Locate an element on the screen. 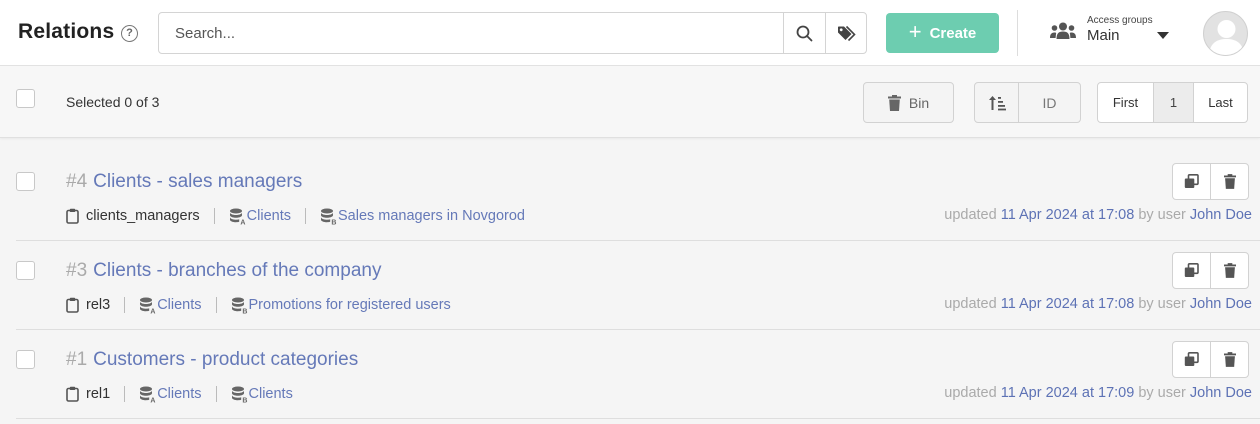 The height and width of the screenshot is (424, 1260). relation-title: #4 Clients - sales managers is located at coordinates (184, 182).